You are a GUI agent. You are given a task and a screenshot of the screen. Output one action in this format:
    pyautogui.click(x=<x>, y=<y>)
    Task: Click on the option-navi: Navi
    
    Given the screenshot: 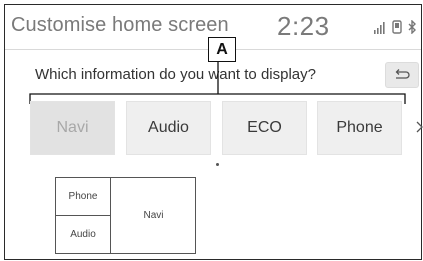 What is the action you would take?
    pyautogui.click(x=72, y=128)
    